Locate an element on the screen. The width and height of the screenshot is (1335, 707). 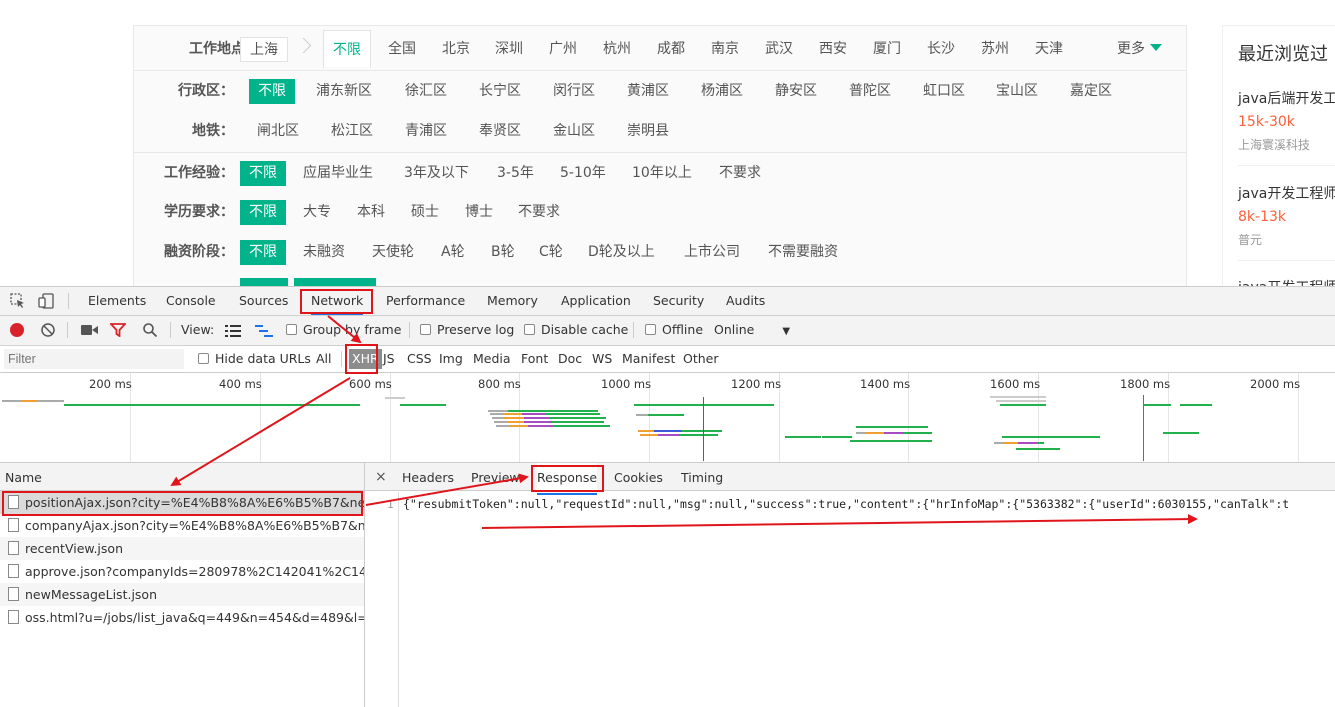
district-option: 虹口区 is located at coordinates (944, 91).